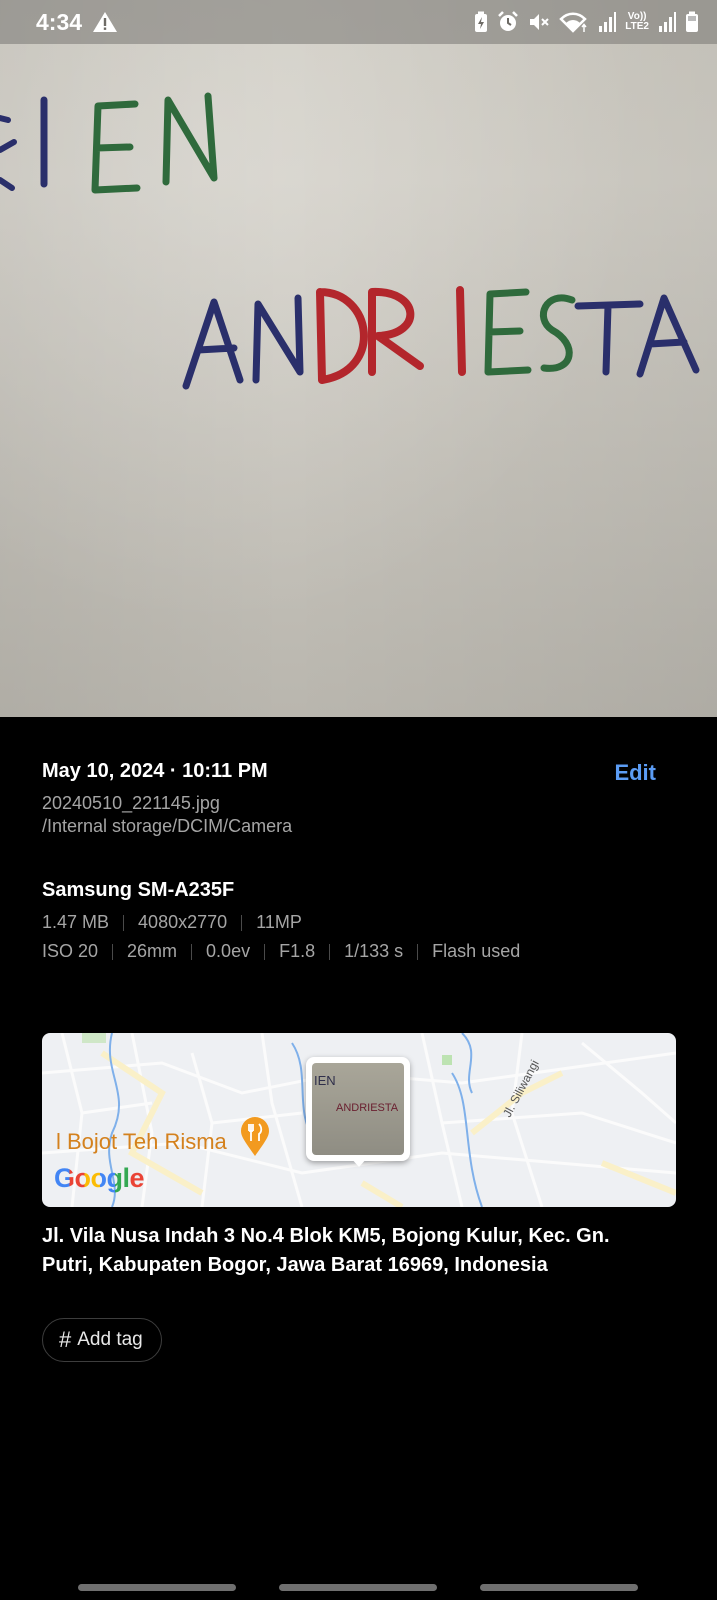 The height and width of the screenshot is (1600, 717). Describe the element at coordinates (367, 1108) in the screenshot. I see `thumbnail-text-2: ANDRIESTA` at that location.